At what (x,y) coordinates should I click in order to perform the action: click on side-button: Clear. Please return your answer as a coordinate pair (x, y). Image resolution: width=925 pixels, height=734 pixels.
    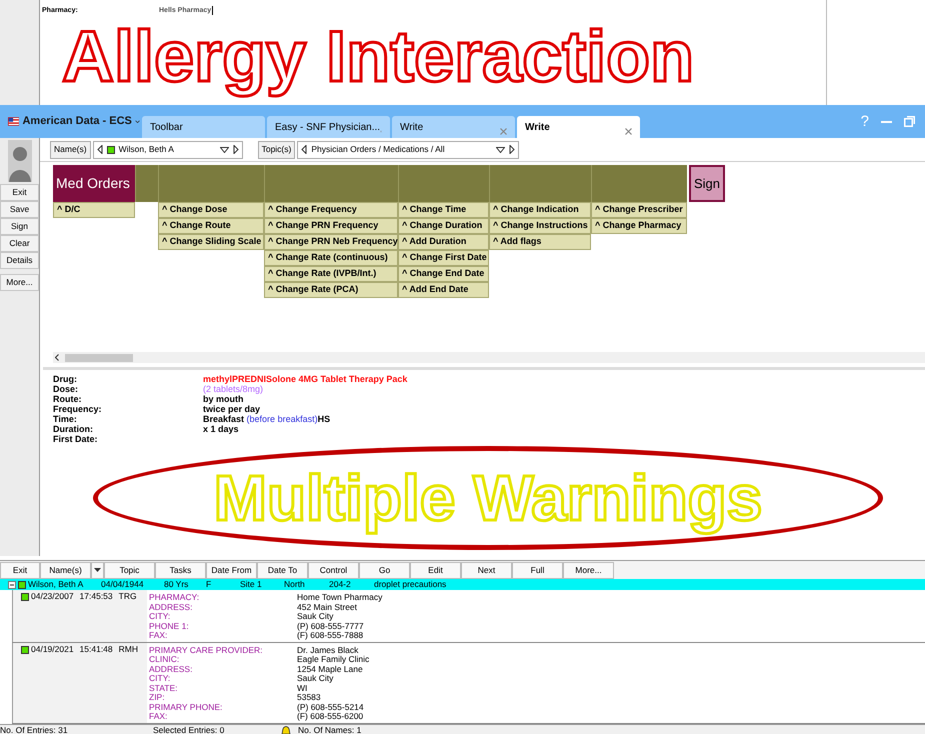
    Looking at the image, I should click on (19, 243).